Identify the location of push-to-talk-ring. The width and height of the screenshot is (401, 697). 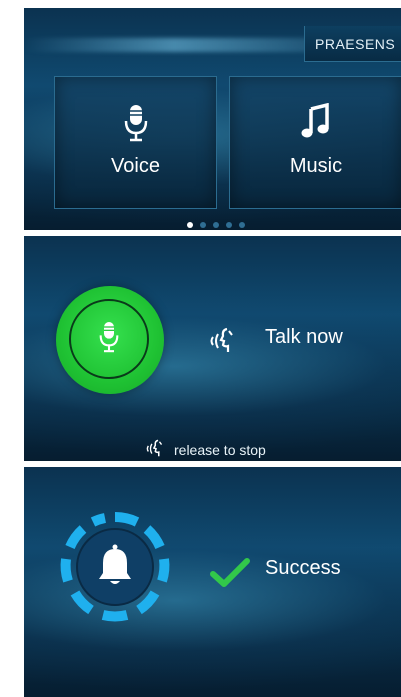
(109, 339).